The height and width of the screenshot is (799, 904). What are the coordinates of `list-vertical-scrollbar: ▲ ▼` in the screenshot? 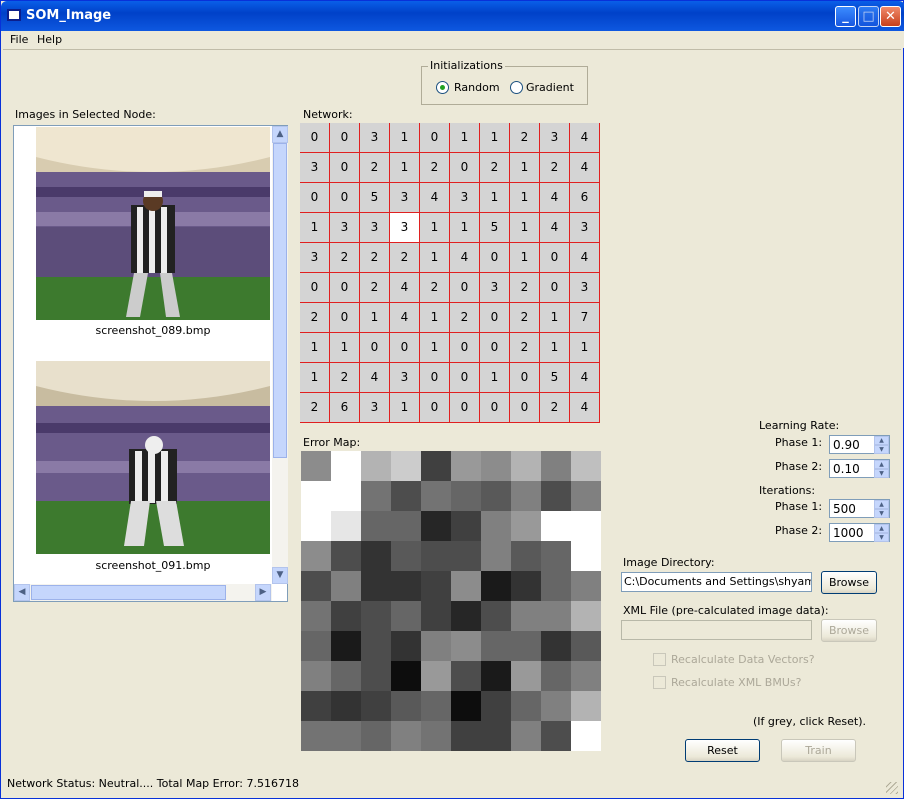 It's located at (280, 355).